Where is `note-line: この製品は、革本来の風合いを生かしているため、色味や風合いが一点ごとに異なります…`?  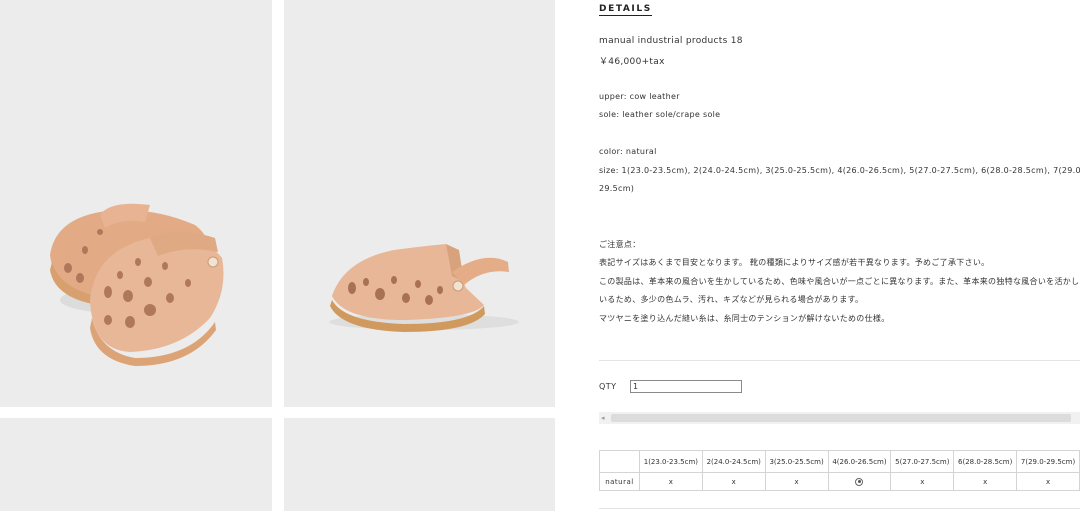 note-line: この製品は、革本来の風合いを生かしているため、色味や風合いが一点ごとに異なります… is located at coordinates (839, 281).